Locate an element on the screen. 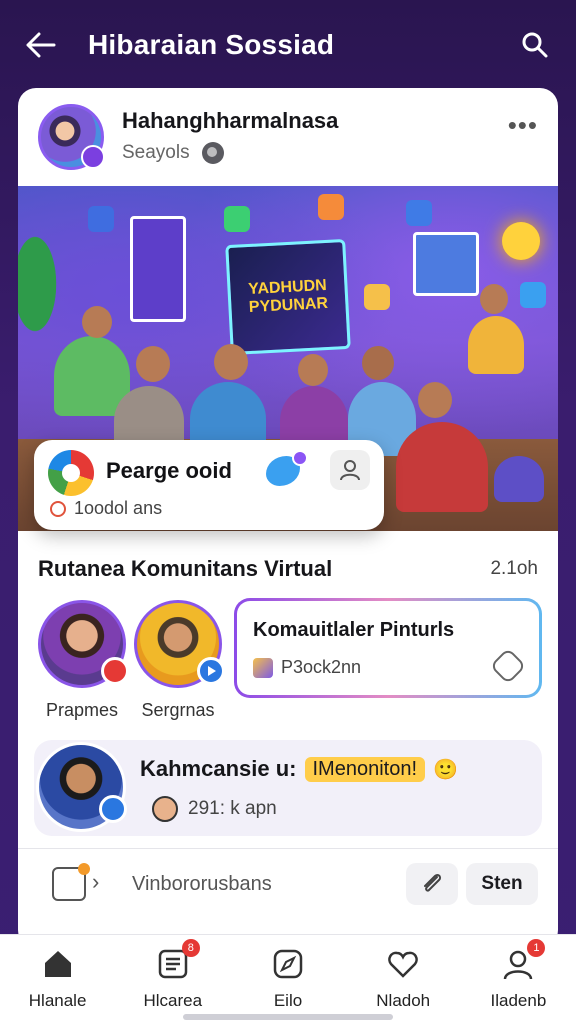 Image resolution: width=576 pixels, height=1024 pixels. globe-icon is located at coordinates (212, 153).